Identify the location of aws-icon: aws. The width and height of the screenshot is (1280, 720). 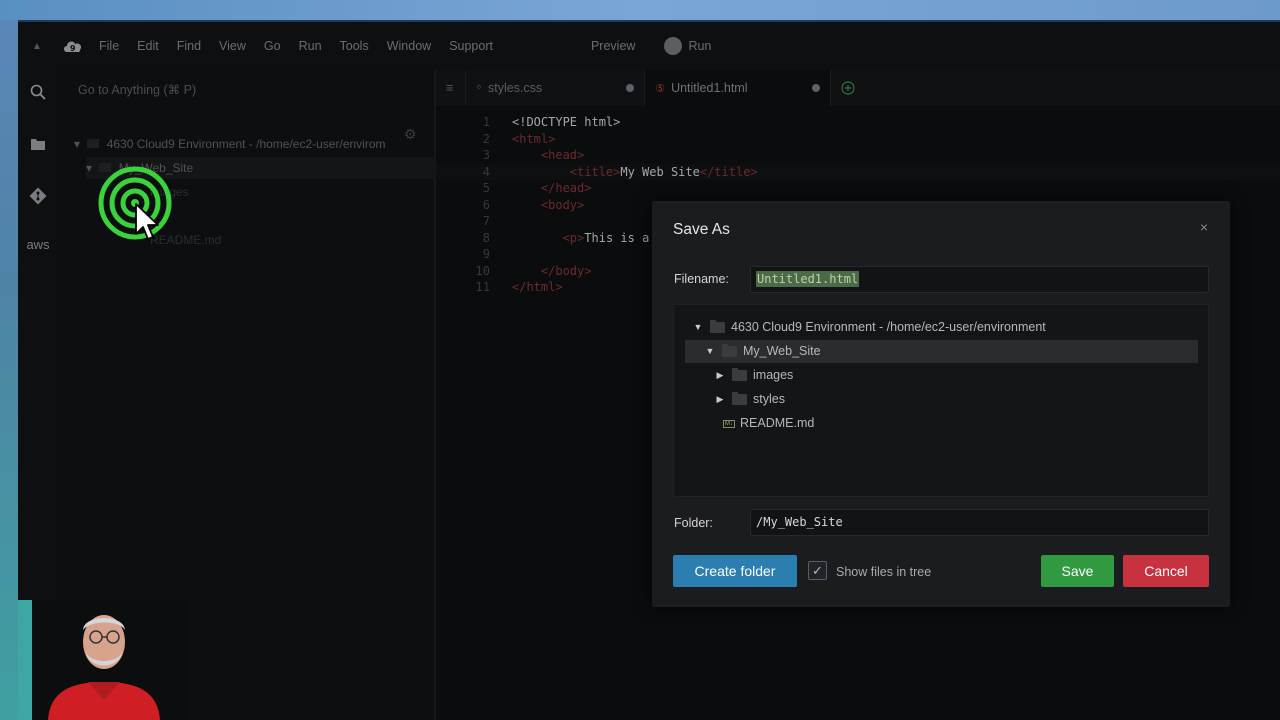
(38, 244).